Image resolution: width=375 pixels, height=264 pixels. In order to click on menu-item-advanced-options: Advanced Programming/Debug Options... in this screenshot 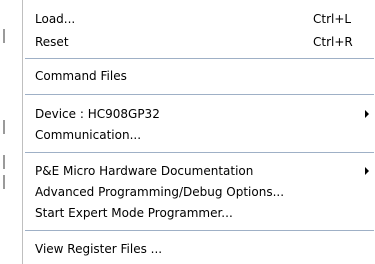, I will do `click(199, 192)`.